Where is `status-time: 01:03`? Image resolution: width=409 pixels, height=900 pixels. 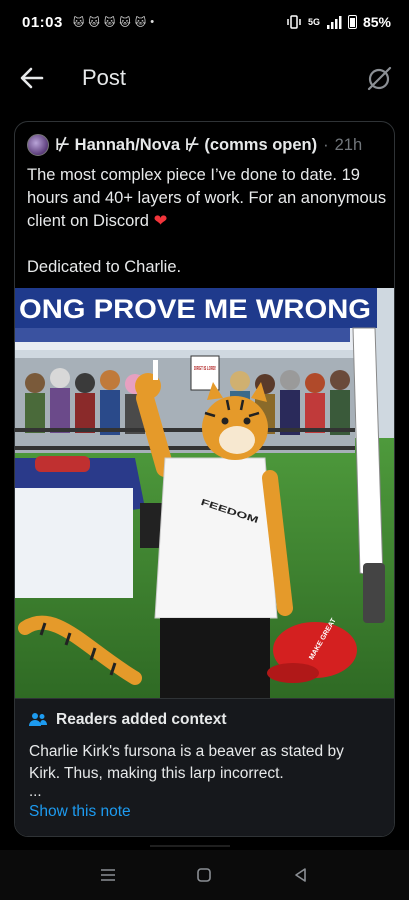 status-time: 01:03 is located at coordinates (42, 22).